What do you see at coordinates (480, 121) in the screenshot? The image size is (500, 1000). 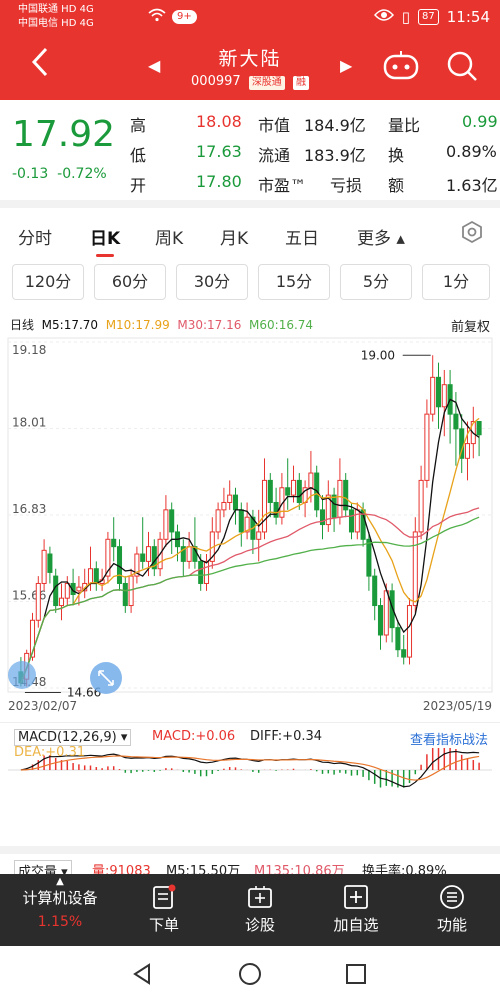 I see `volume-ratio-value: 0.99` at bounding box center [480, 121].